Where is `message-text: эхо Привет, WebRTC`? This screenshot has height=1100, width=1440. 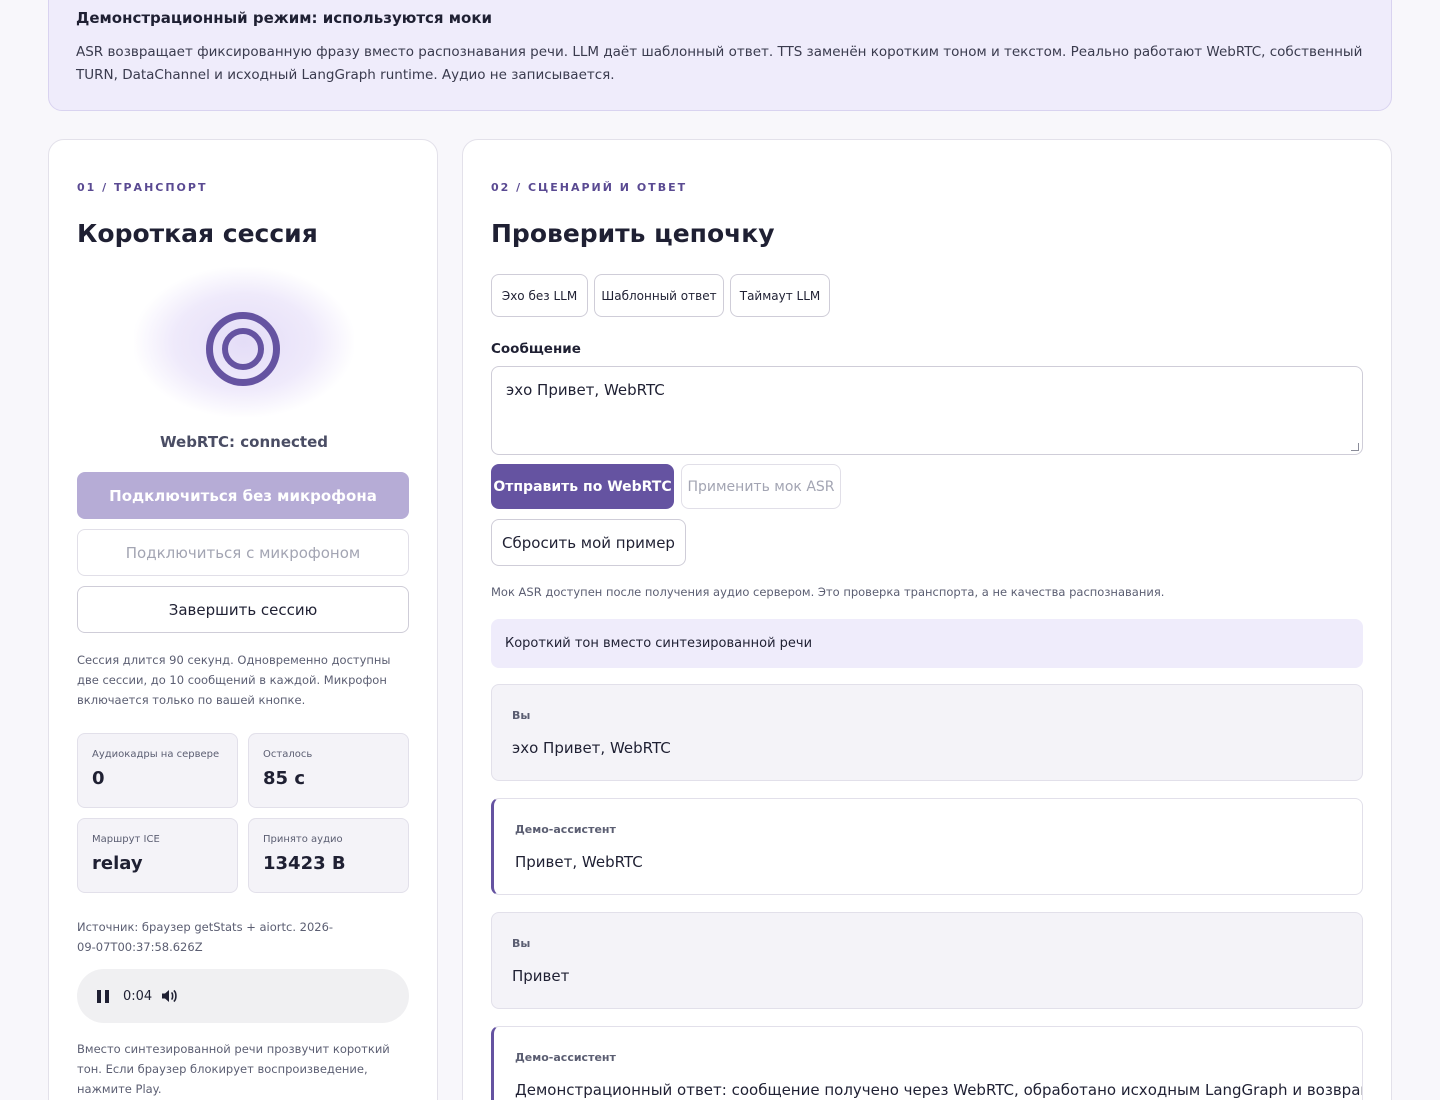 message-text: эхо Привет, WebRTC is located at coordinates (591, 748).